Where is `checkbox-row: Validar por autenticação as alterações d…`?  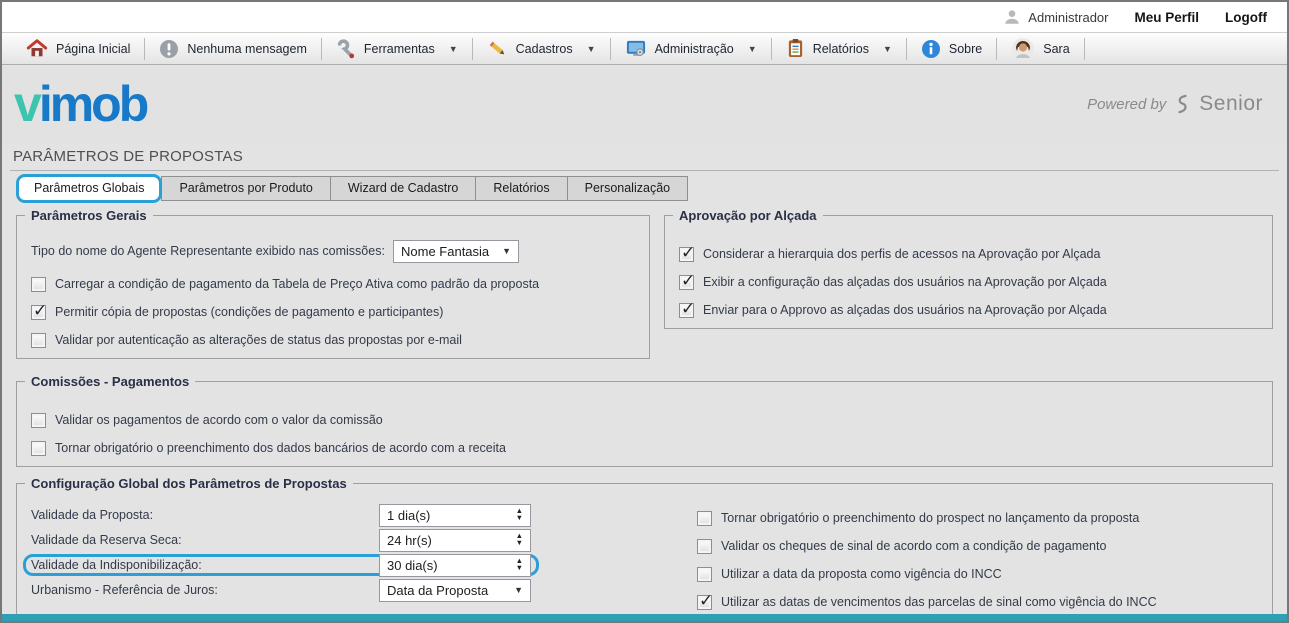 checkbox-row: Validar por autenticação as alterações d… is located at coordinates (333, 340).